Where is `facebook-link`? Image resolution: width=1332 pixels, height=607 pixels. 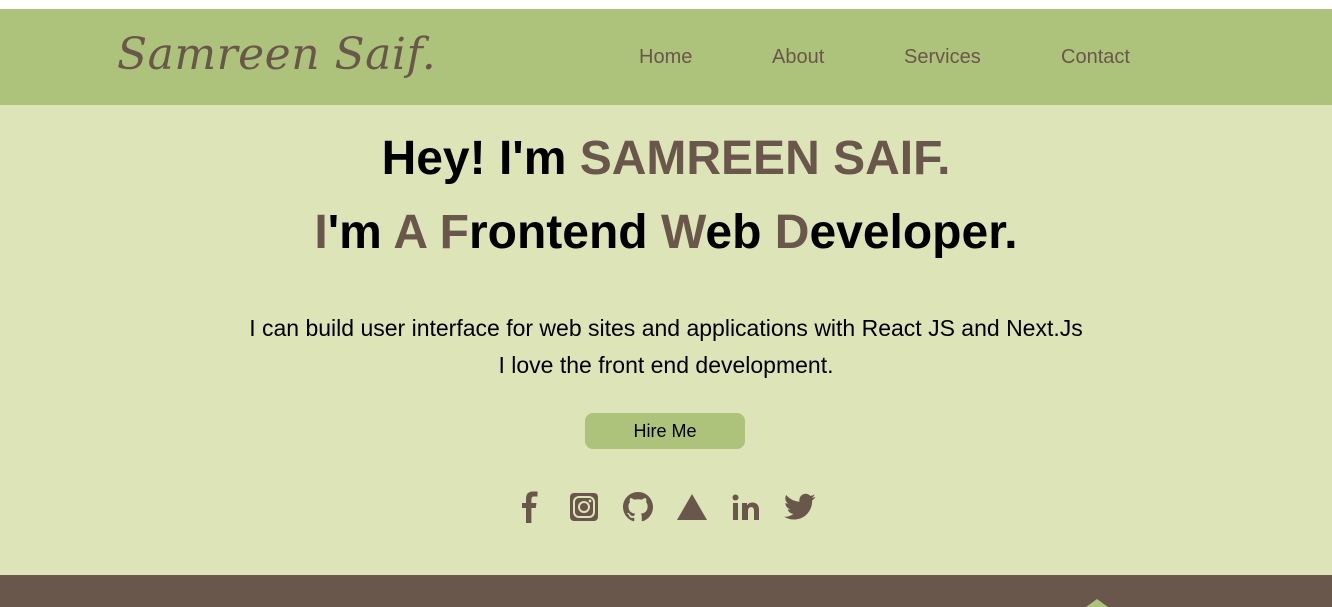 facebook-link is located at coordinates (530, 507).